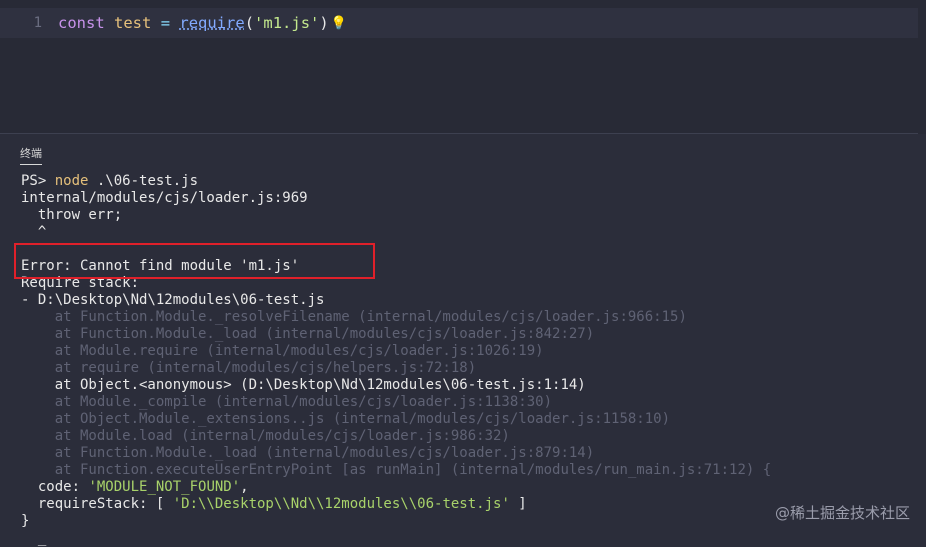  What do you see at coordinates (165, 23) in the screenshot?
I see `code-operator: =` at bounding box center [165, 23].